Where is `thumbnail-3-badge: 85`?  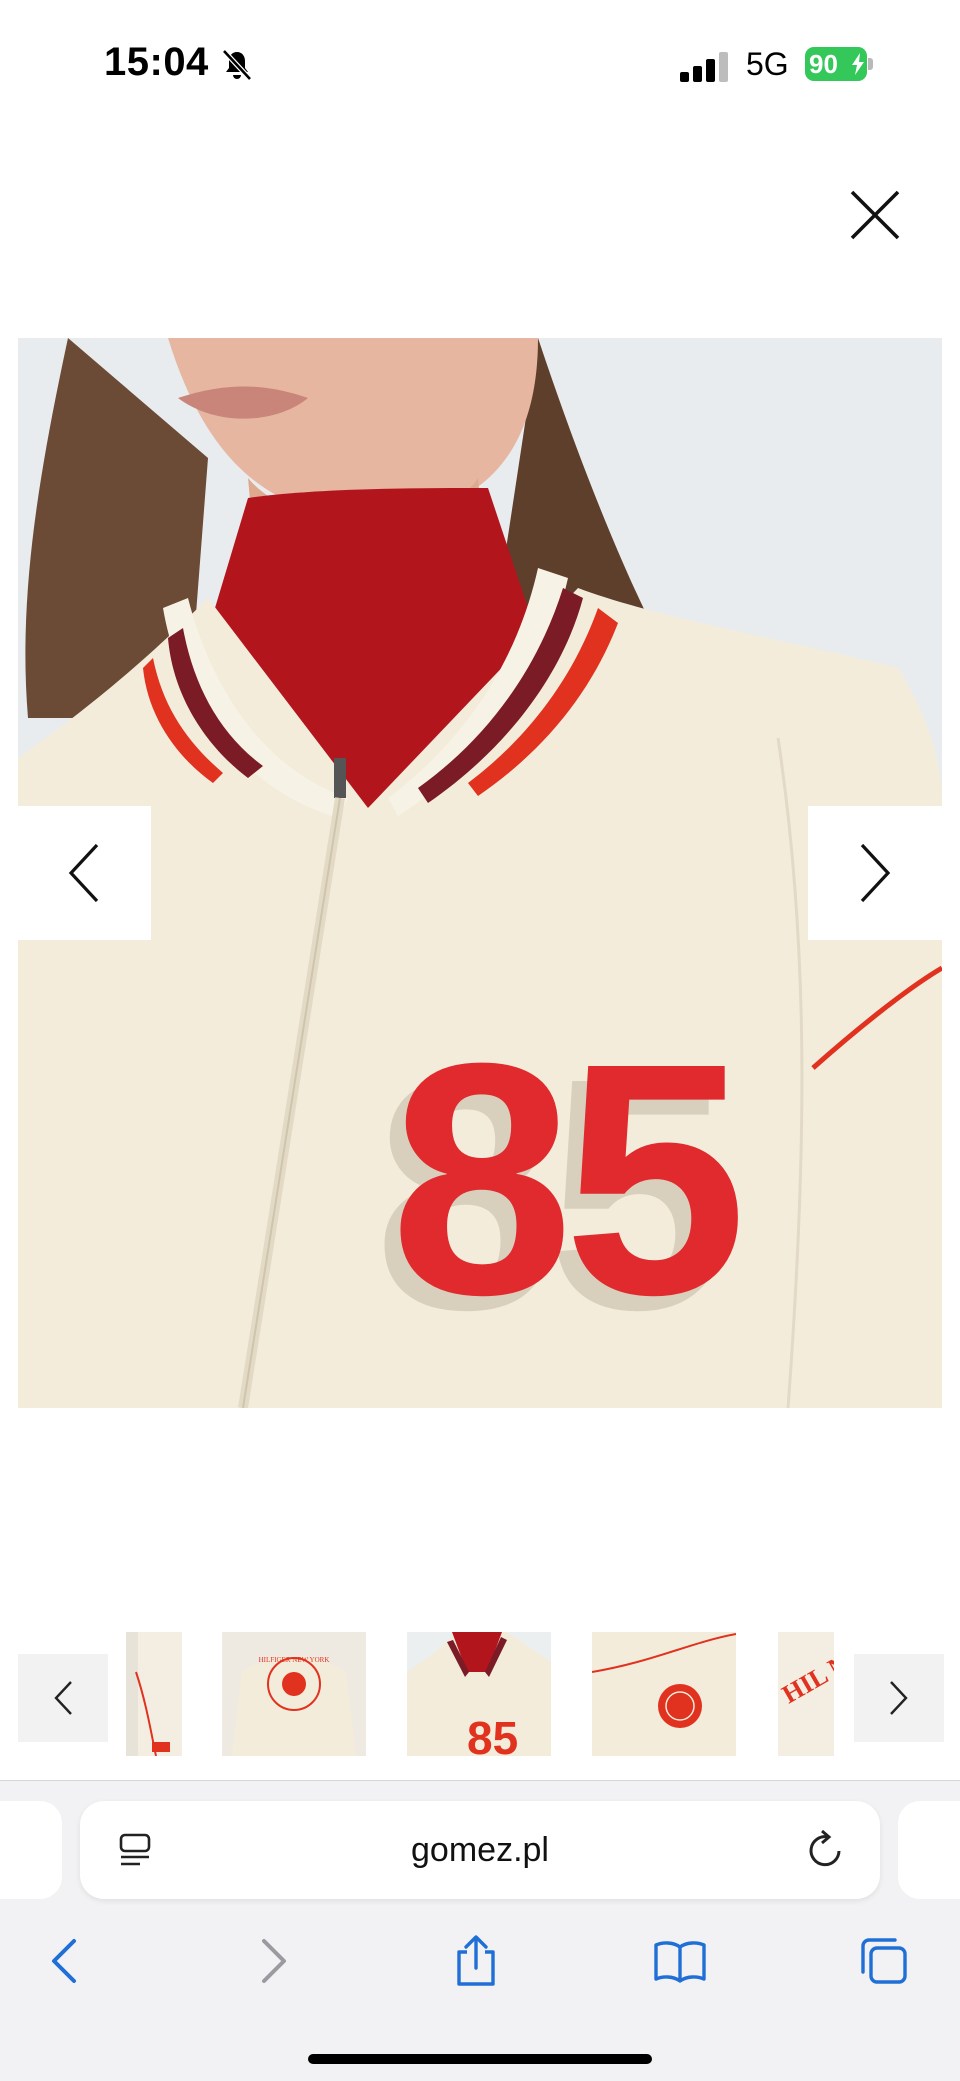
thumbnail-3-badge: 85 is located at coordinates (492, 1734).